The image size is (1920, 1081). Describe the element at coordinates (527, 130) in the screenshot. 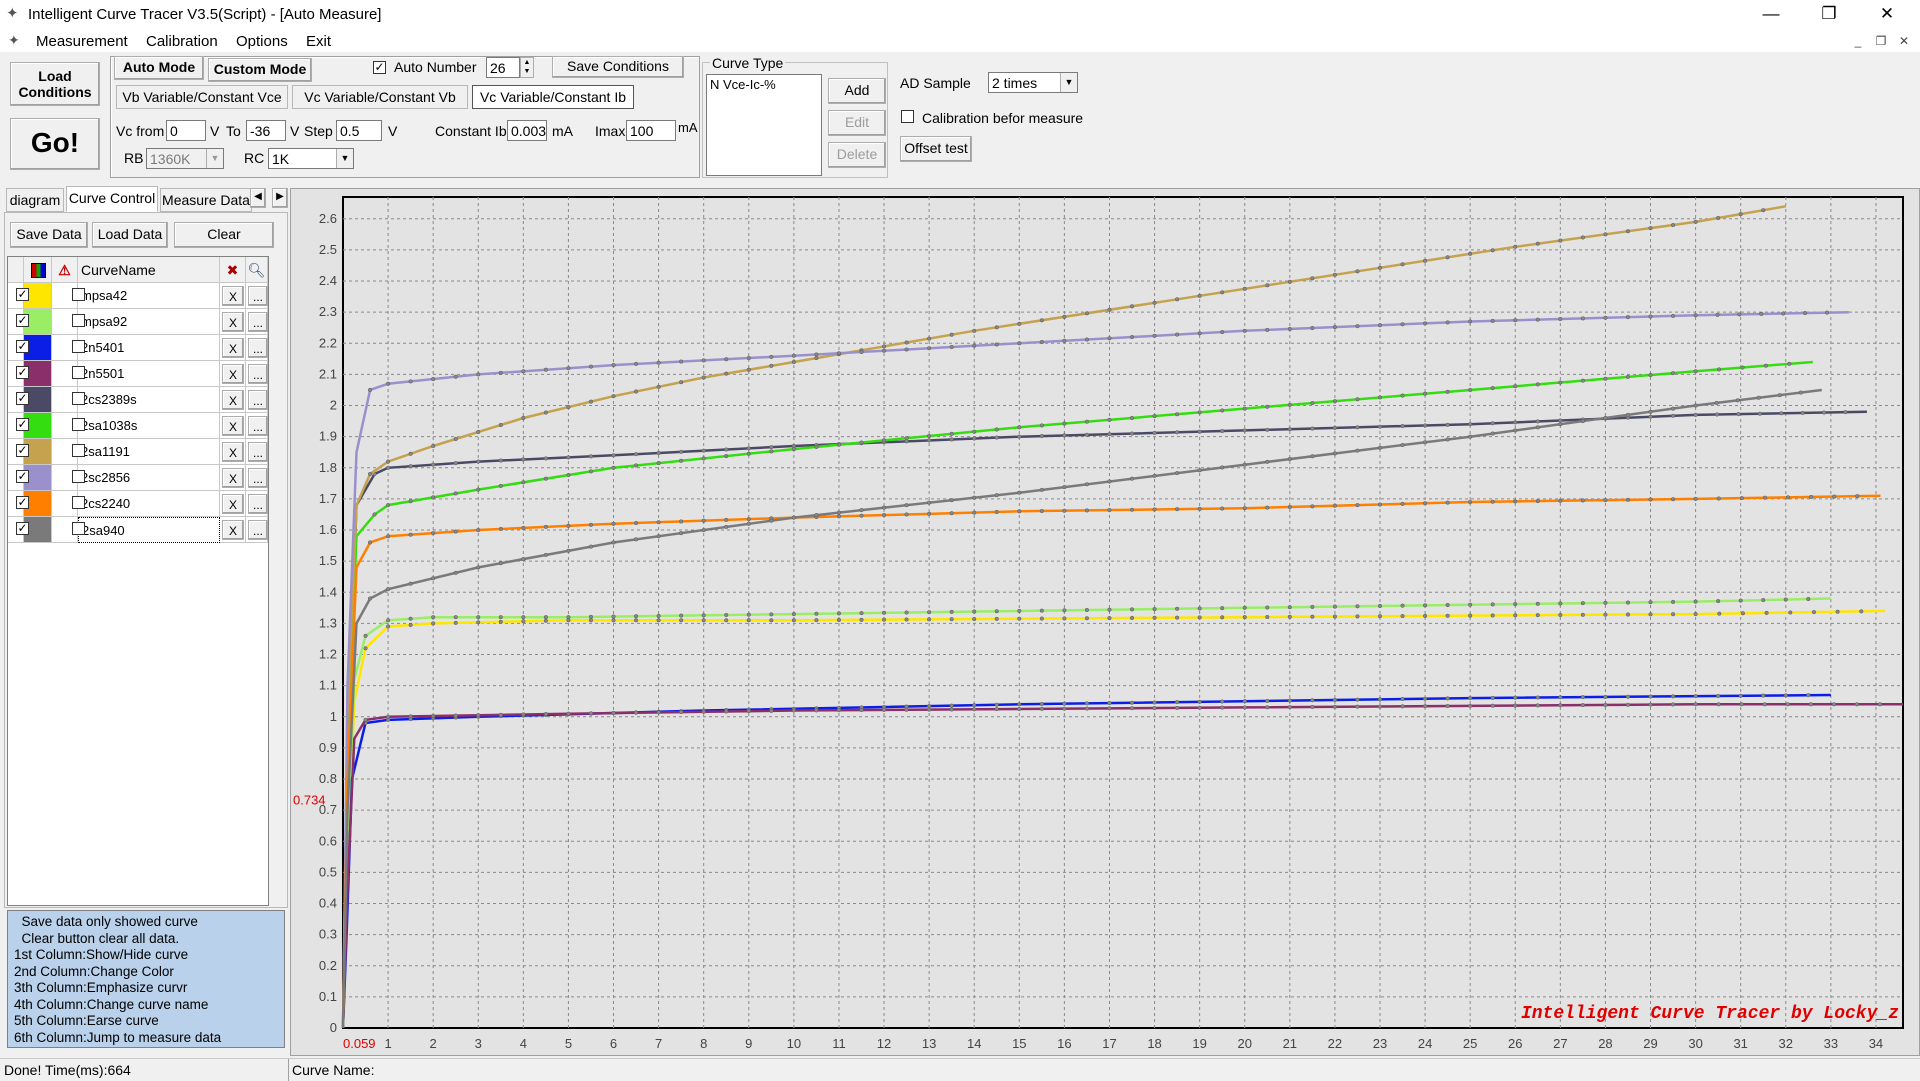

I see `constant-ib-input: 0.003` at that location.